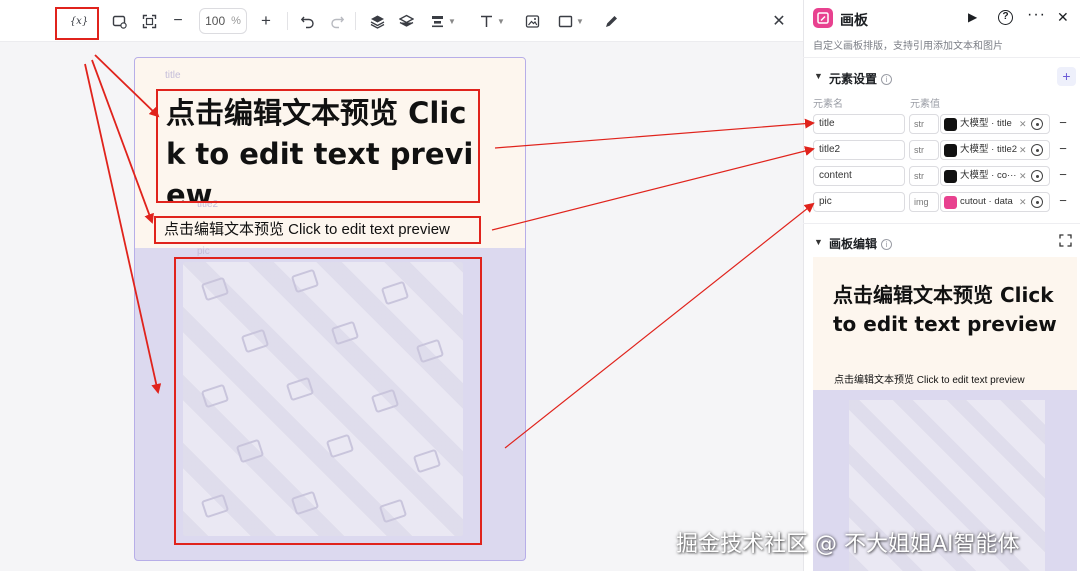  I want to click on redo-button, so click(337, 21).